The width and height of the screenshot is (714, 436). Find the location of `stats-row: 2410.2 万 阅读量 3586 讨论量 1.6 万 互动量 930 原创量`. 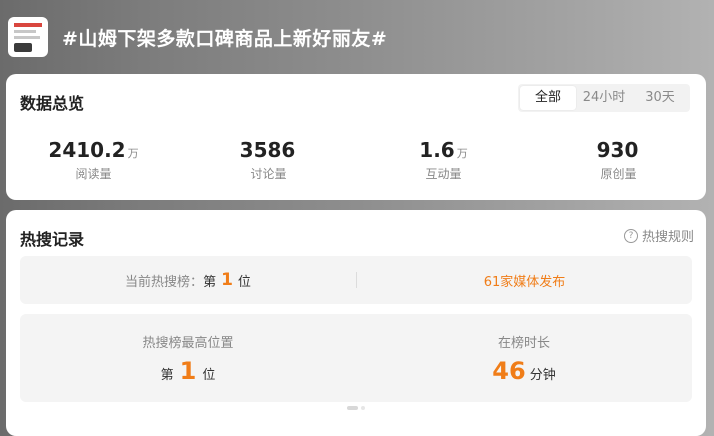

stats-row: 2410.2 万 阅读量 3586 讨论量 1.6 万 互动量 930 原创量 is located at coordinates (356, 160).